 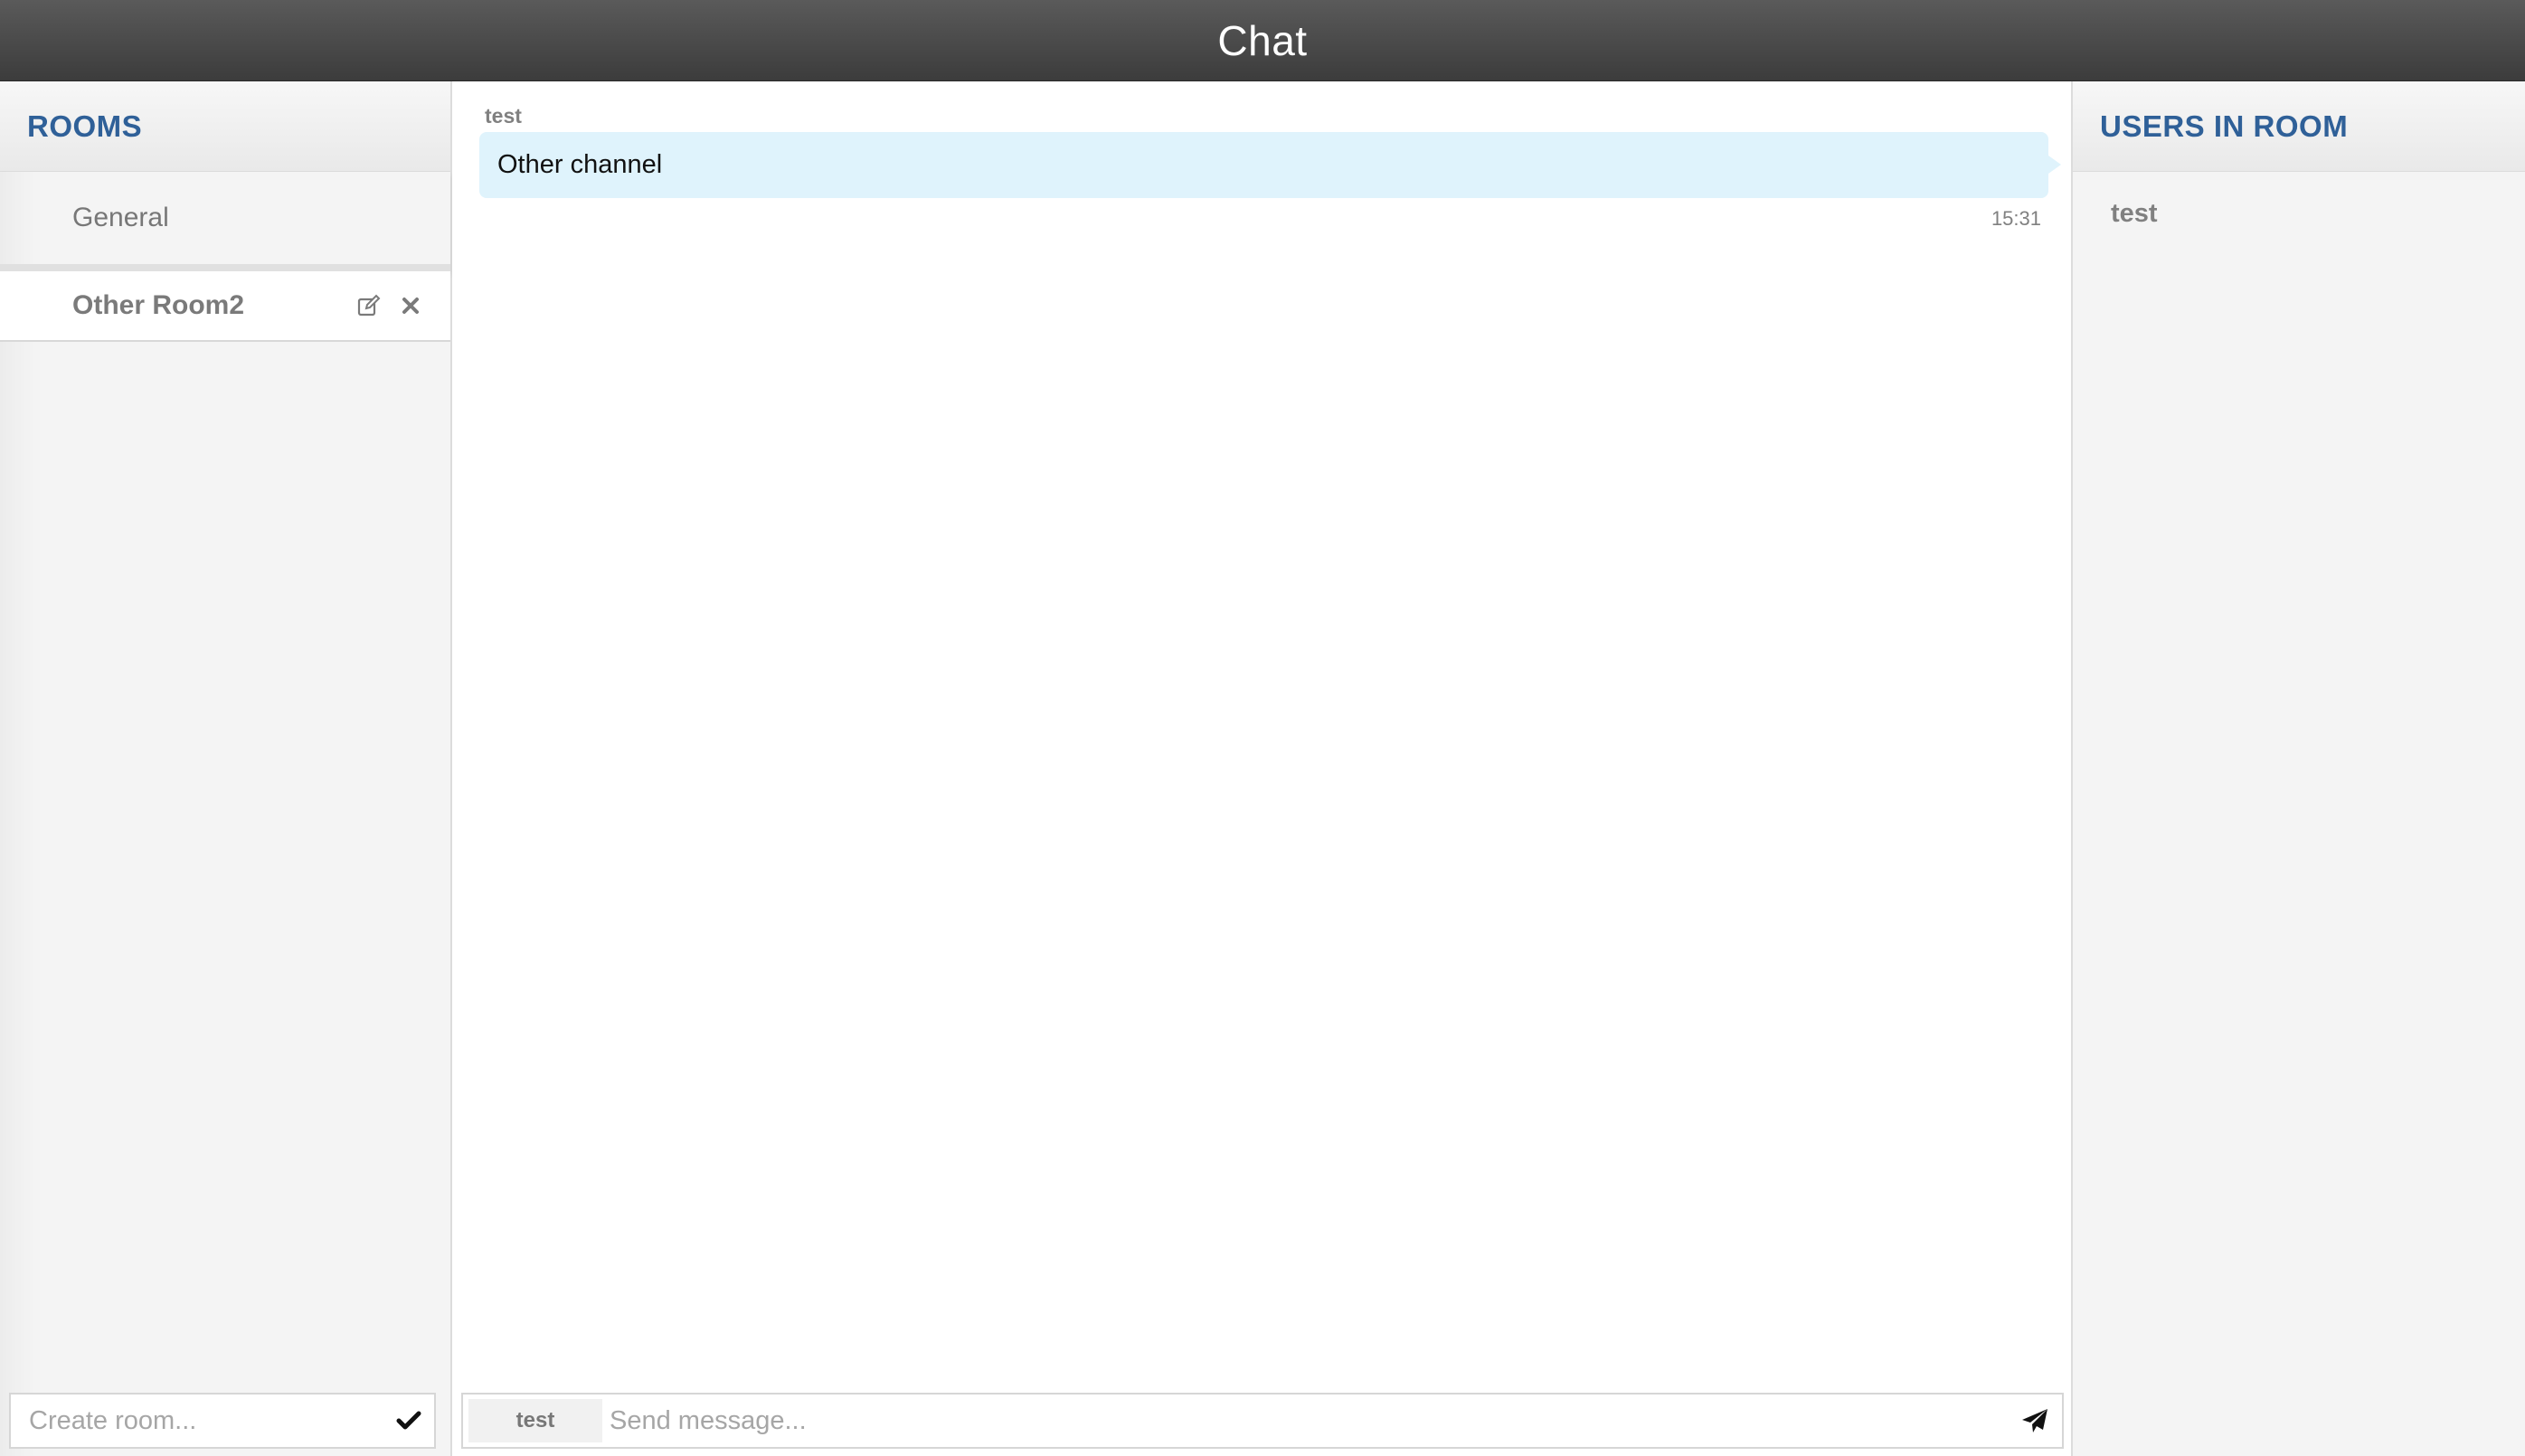 What do you see at coordinates (2134, 213) in the screenshot?
I see `user-name: test` at bounding box center [2134, 213].